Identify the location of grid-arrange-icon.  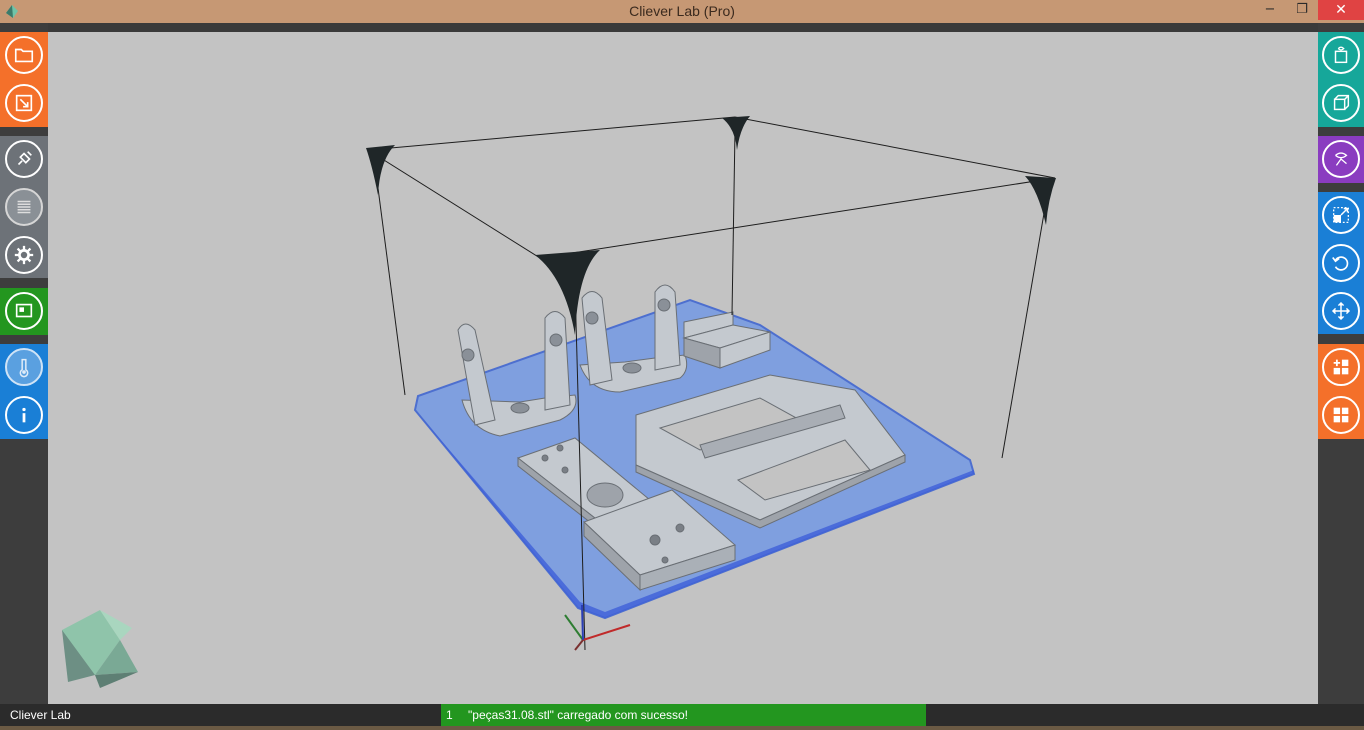
(1341, 415).